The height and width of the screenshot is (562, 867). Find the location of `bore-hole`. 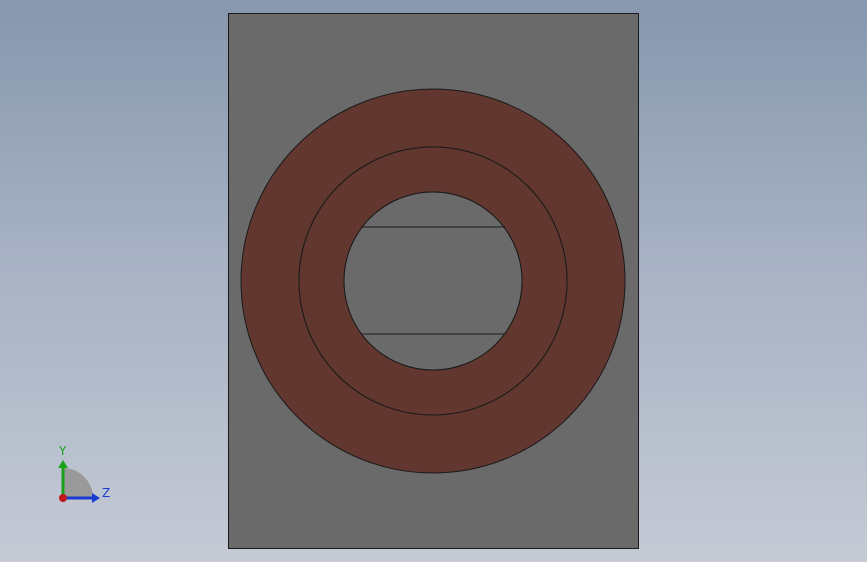

bore-hole is located at coordinates (433, 281).